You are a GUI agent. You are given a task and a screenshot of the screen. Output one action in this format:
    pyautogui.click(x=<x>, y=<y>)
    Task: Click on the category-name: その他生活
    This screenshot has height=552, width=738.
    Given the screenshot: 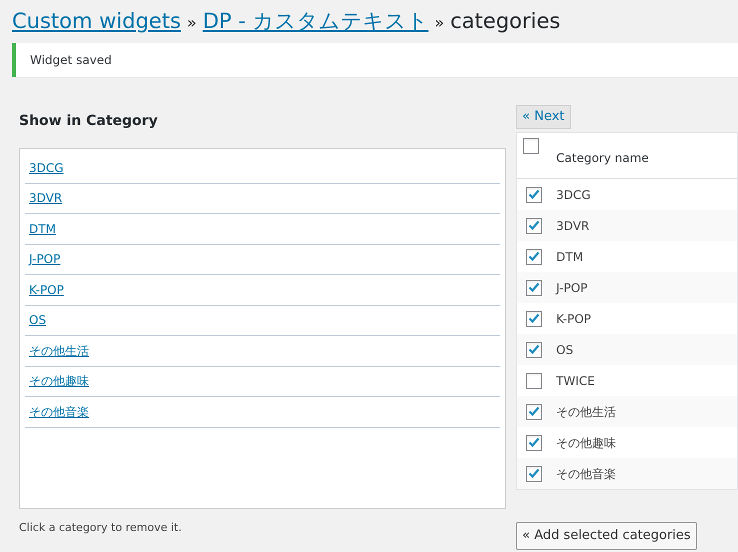 What is the action you would take?
    pyautogui.click(x=586, y=412)
    